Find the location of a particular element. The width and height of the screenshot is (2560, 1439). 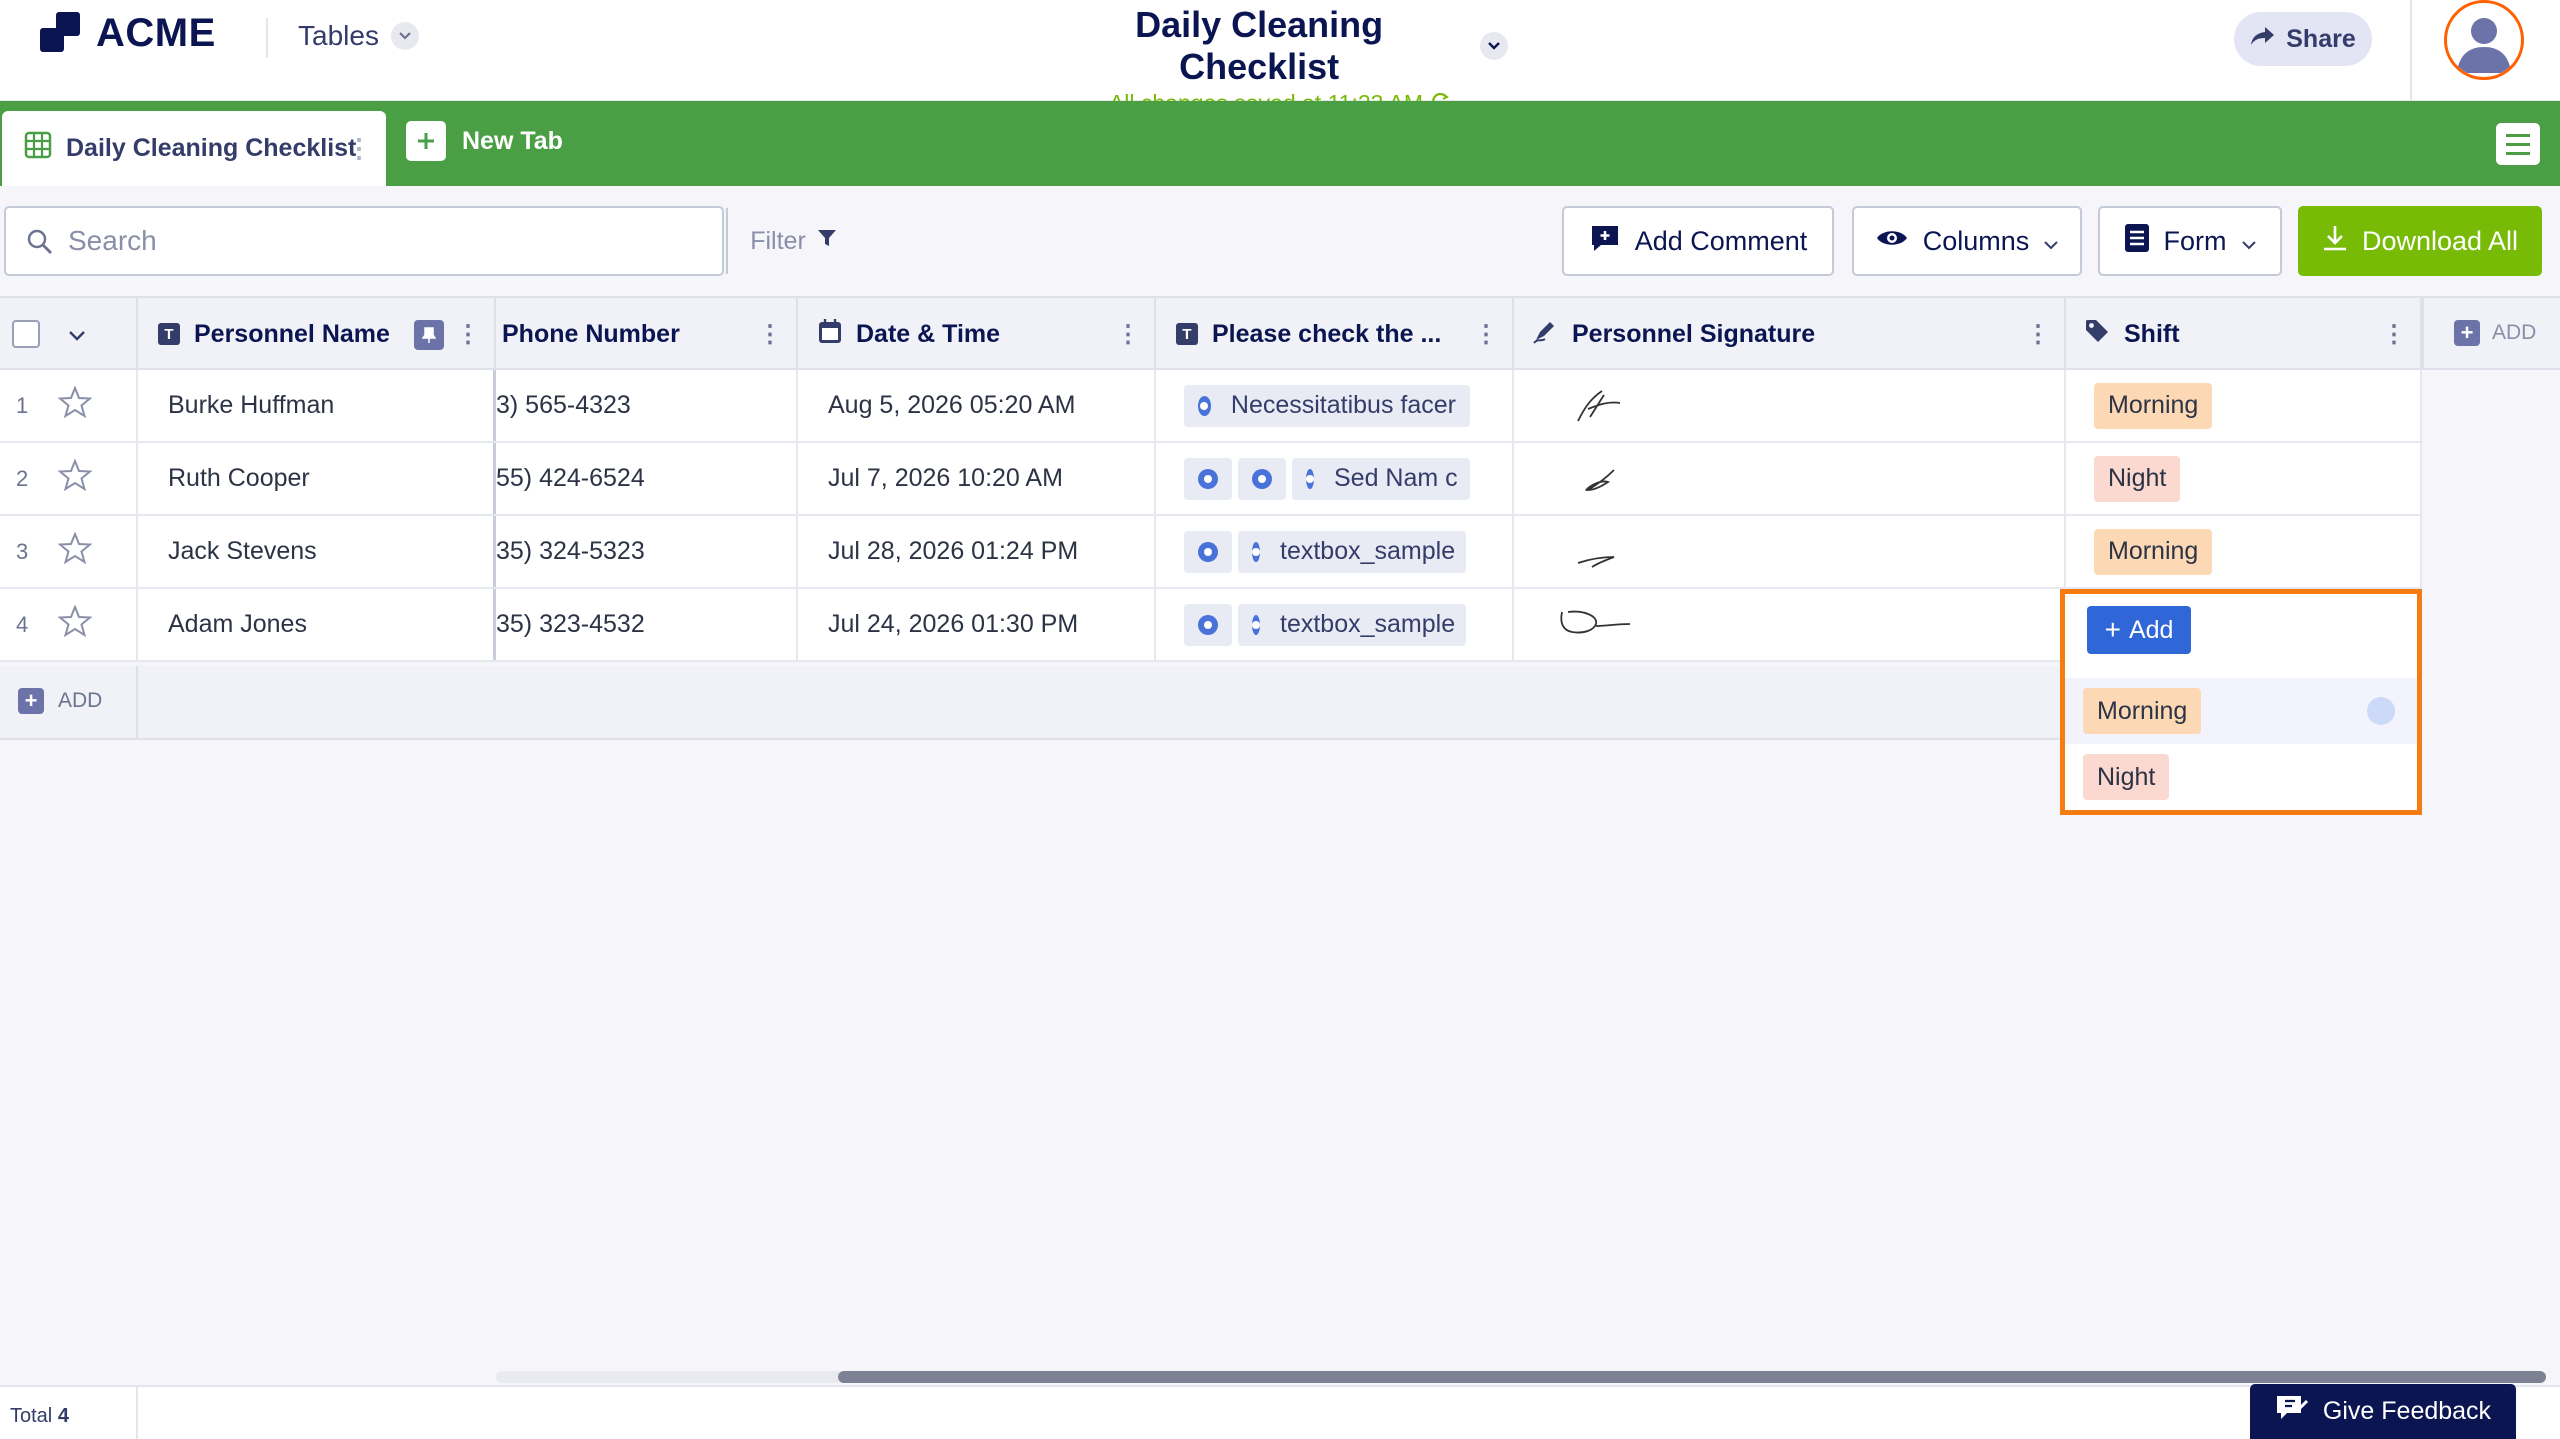

row-number: 4 is located at coordinates (22, 624).